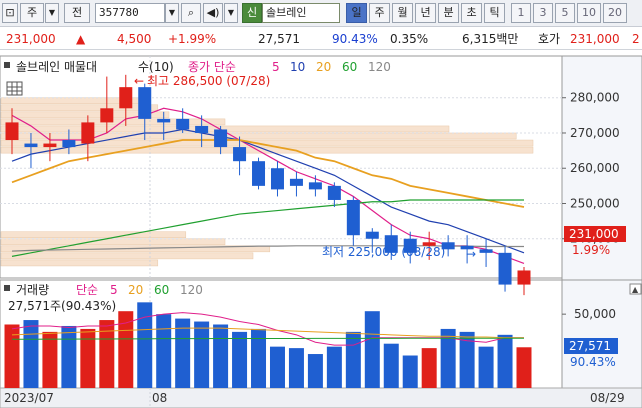 Image resolution: width=642 pixels, height=408 pixels. Describe the element at coordinates (379, 13) in the screenshot. I see `period-tab-1: 주` at that location.